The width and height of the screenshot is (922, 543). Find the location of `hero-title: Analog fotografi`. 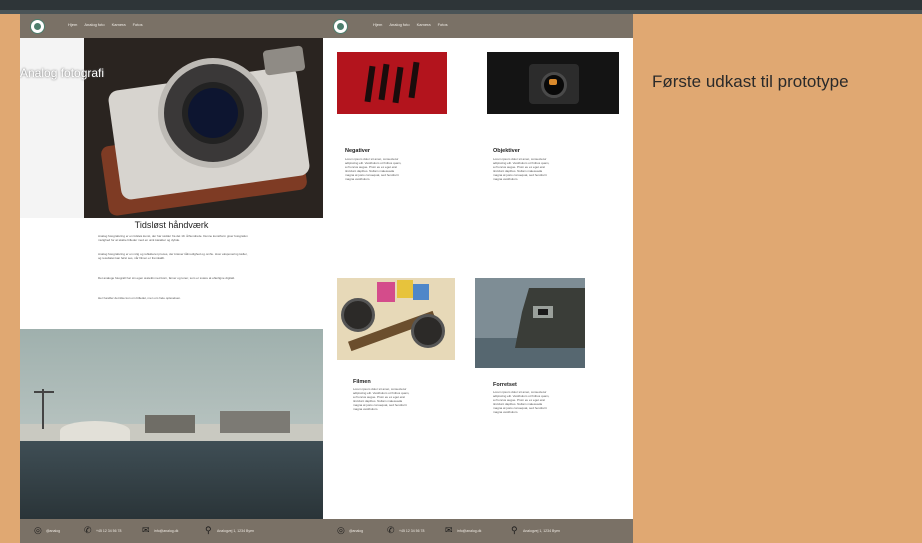

hero-title: Analog fotografi is located at coordinates (62, 73).